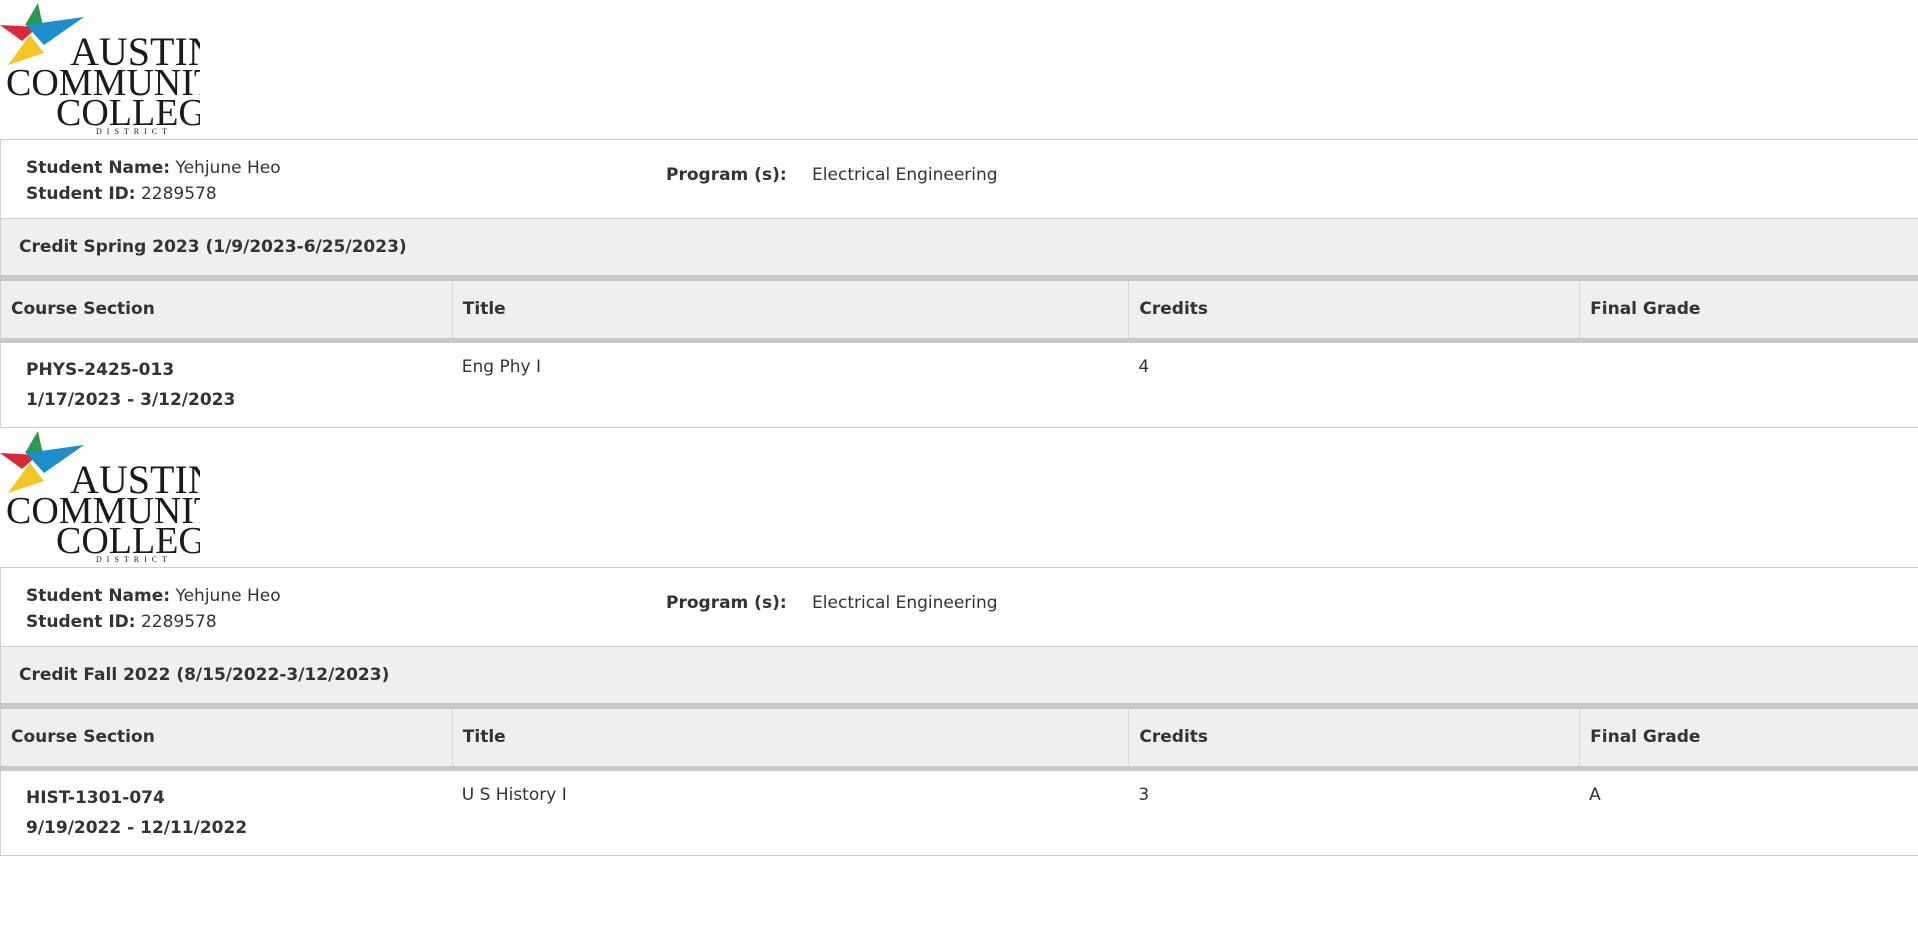 The image size is (1918, 939). Describe the element at coordinates (100, 370) in the screenshot. I see `course-section-code: PHYS-2425-013` at that location.